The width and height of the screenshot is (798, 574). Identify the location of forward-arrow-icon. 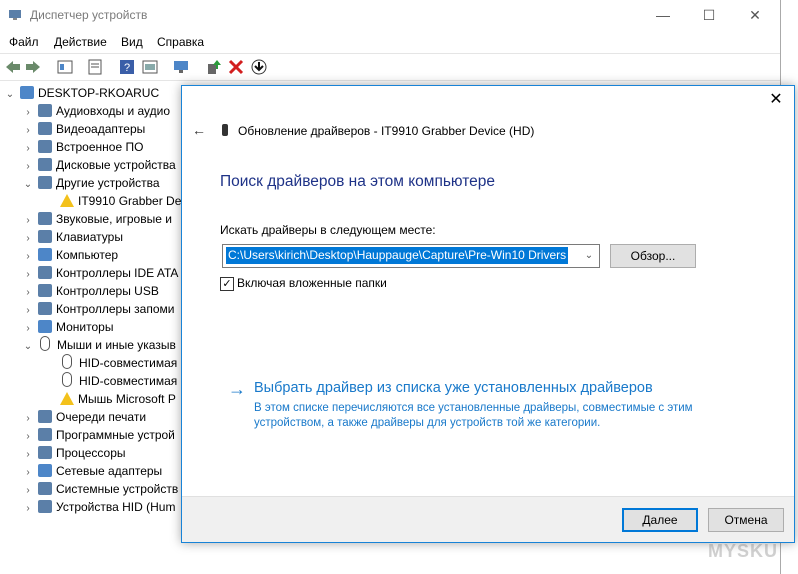
(33, 67).